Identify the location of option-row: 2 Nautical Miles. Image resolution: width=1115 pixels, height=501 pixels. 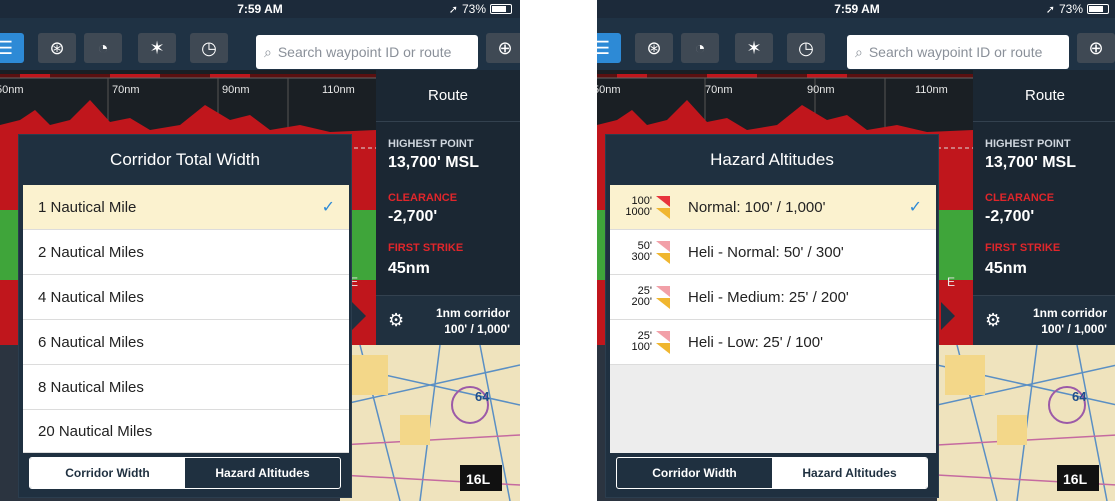
(186, 252).